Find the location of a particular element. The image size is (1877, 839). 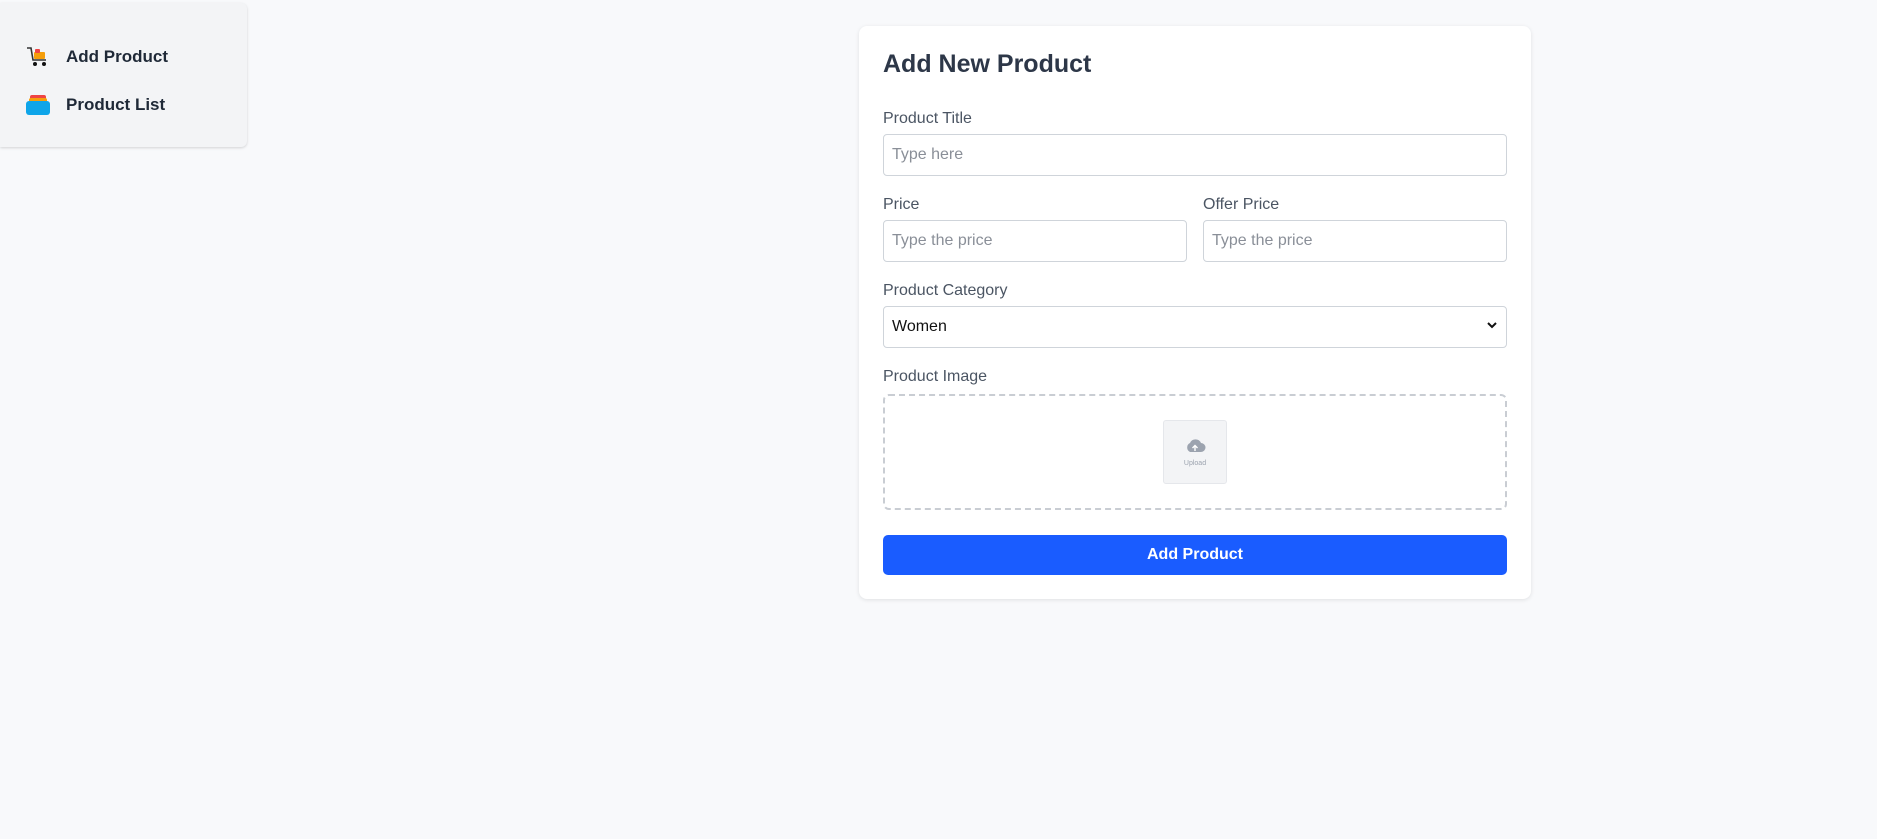

offer-price-label: Offer Price is located at coordinates (1241, 204).